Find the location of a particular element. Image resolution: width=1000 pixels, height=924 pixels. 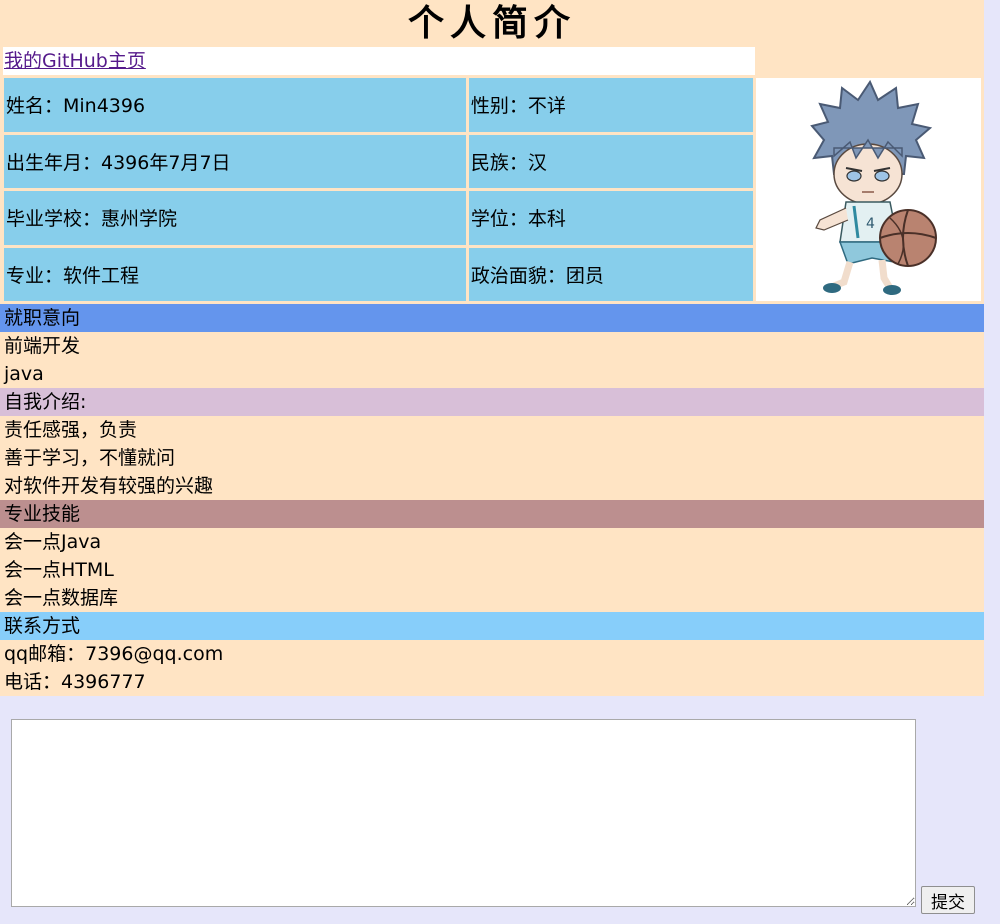

github-link-bar: 我的GitHub主页 is located at coordinates (492, 61).